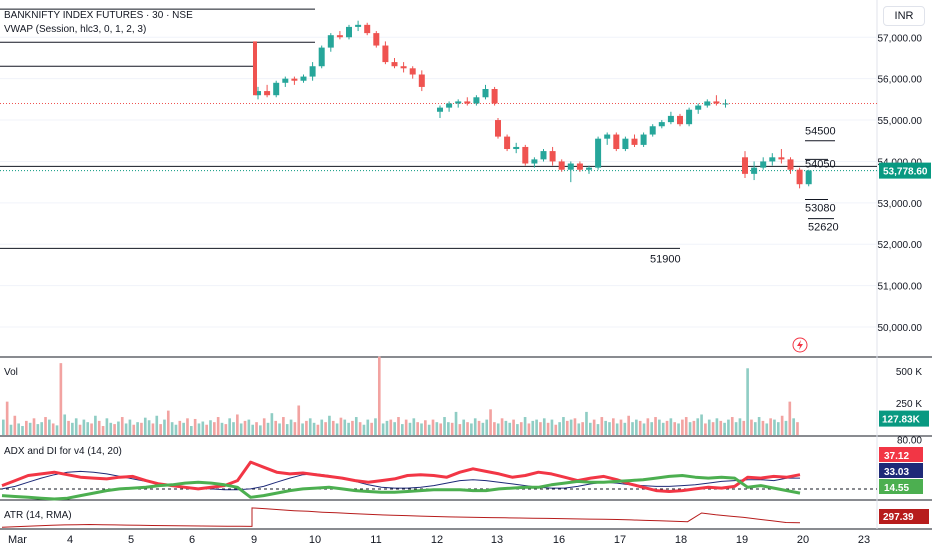 The height and width of the screenshot is (550, 932). Describe the element at coordinates (909, 404) in the screenshot. I see `volume-axis-tick-label: 250 K` at that location.